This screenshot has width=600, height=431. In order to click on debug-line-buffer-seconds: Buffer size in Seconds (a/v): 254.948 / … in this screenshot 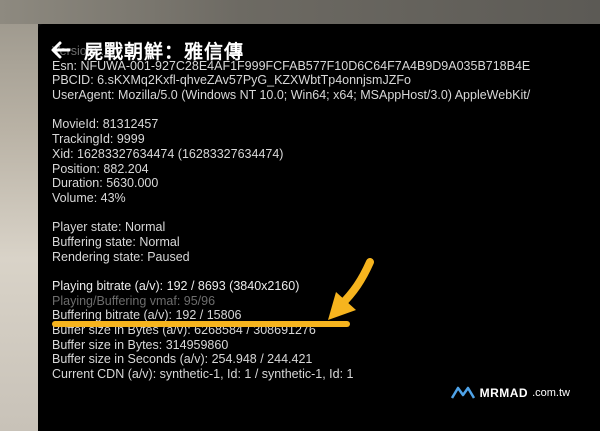, I will do `click(182, 359)`.